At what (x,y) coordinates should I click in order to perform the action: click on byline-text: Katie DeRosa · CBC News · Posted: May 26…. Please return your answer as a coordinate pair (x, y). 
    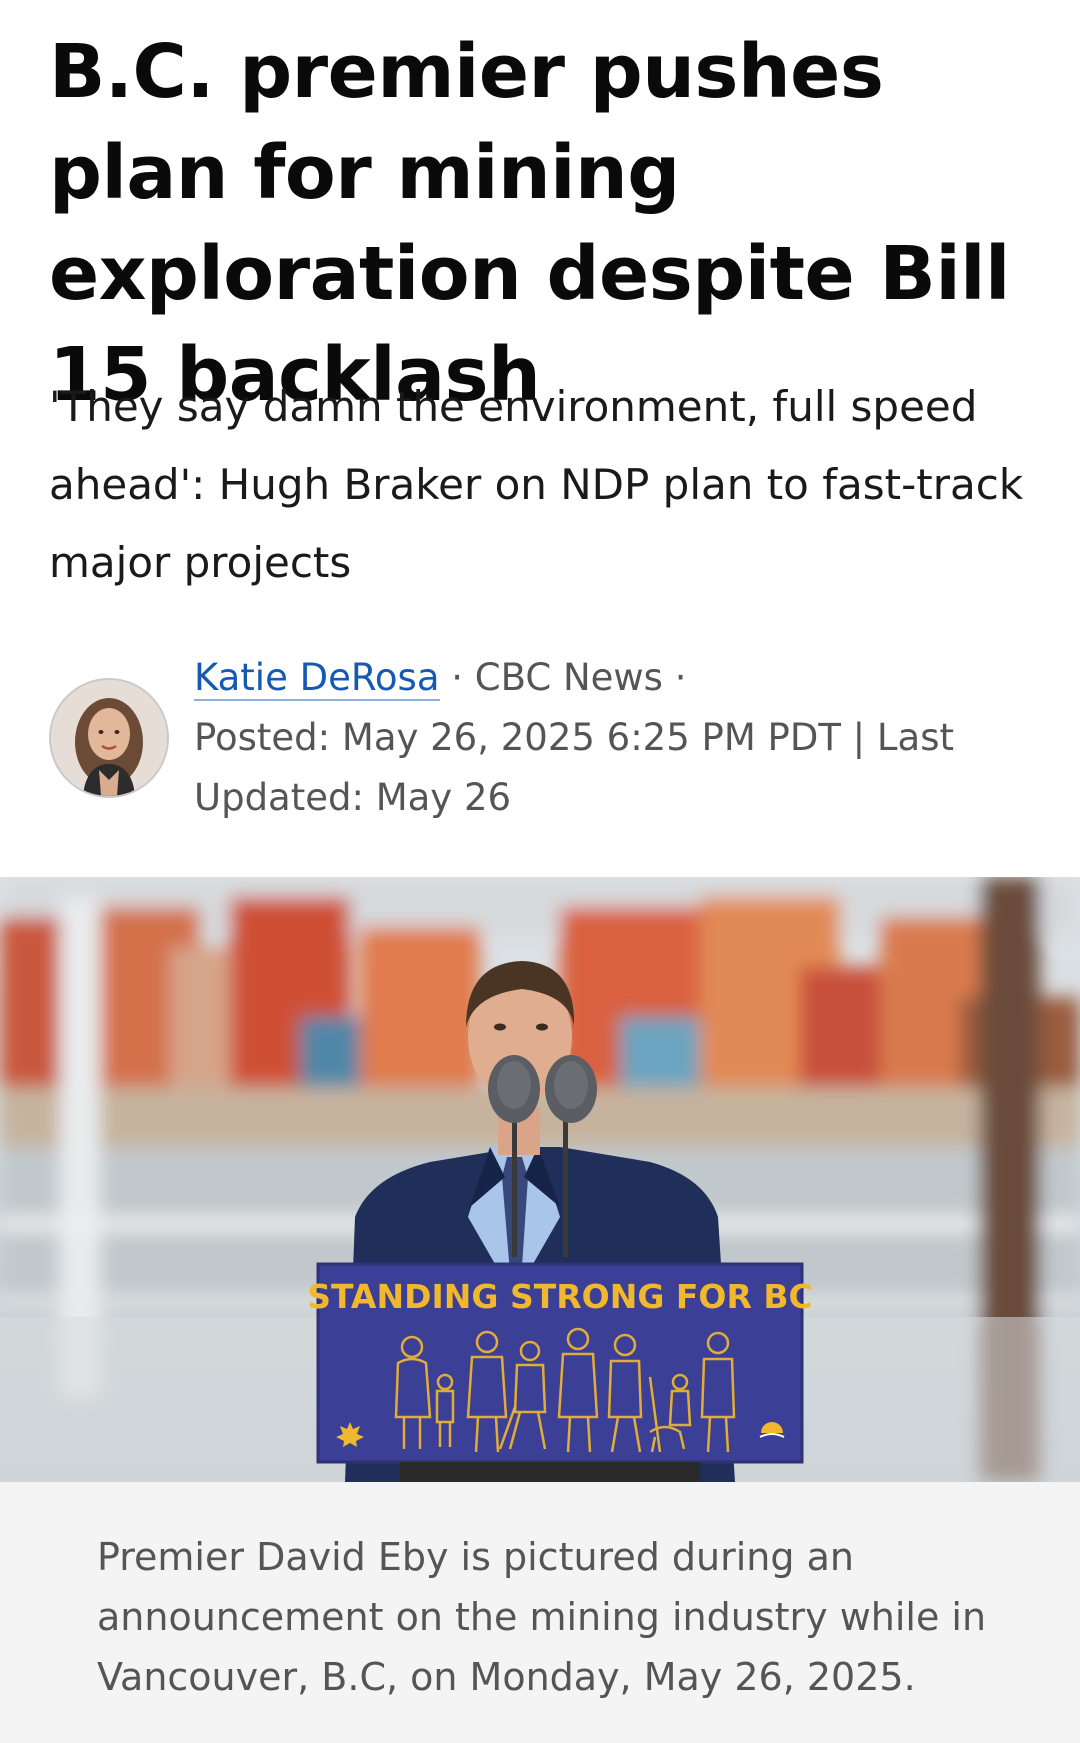
    Looking at the image, I should click on (619, 738).